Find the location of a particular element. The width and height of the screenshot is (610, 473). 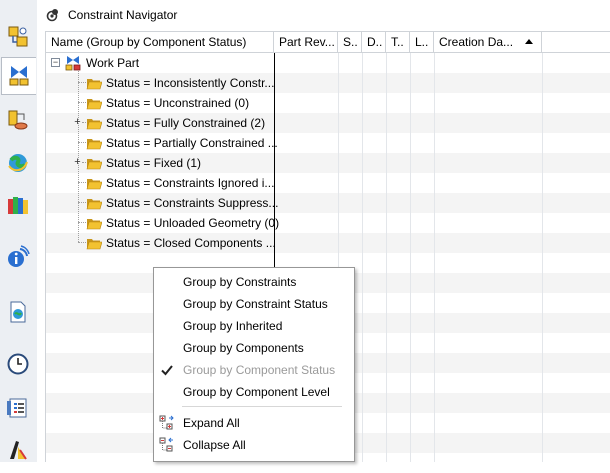

tree-node-work-part: Work Part is located at coordinates (102, 63).